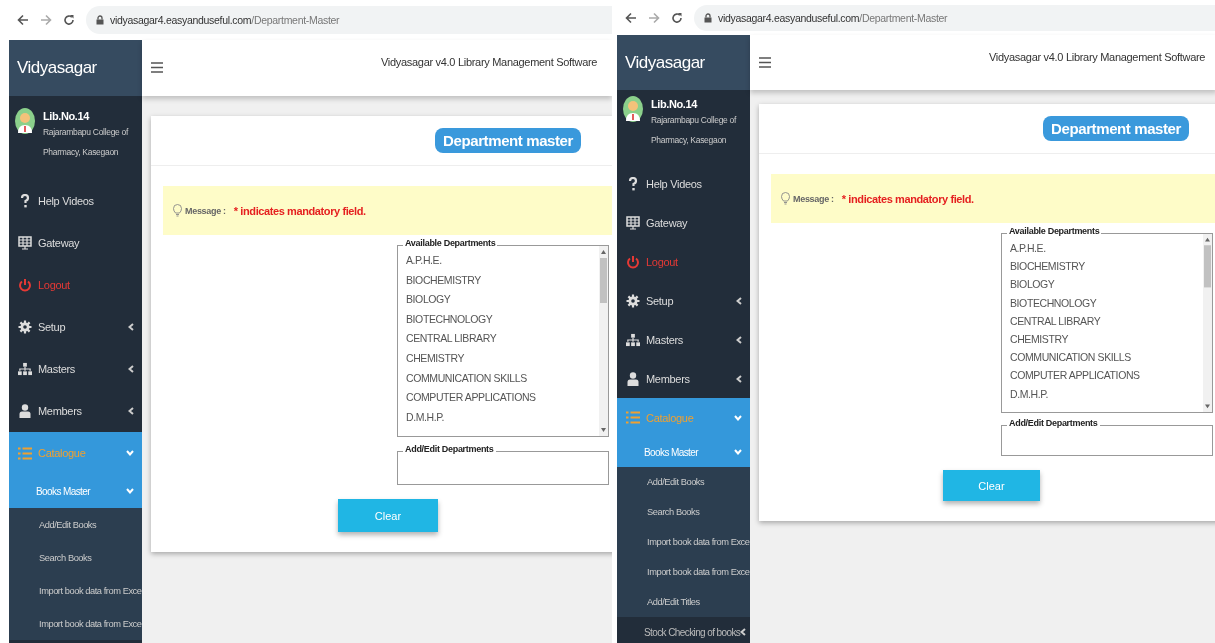  I want to click on submenu-item: Add/Edit Titles, so click(683, 602).